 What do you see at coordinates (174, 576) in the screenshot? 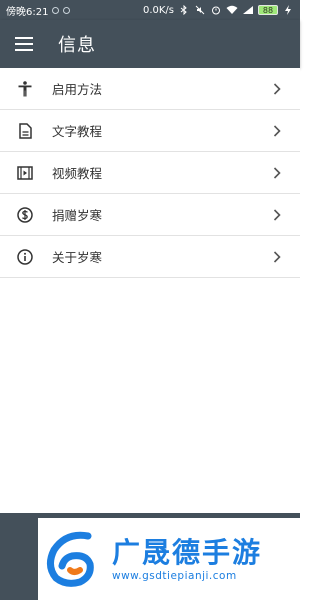
I see `watermark-url: www.gsdtiepianji.com` at bounding box center [174, 576].